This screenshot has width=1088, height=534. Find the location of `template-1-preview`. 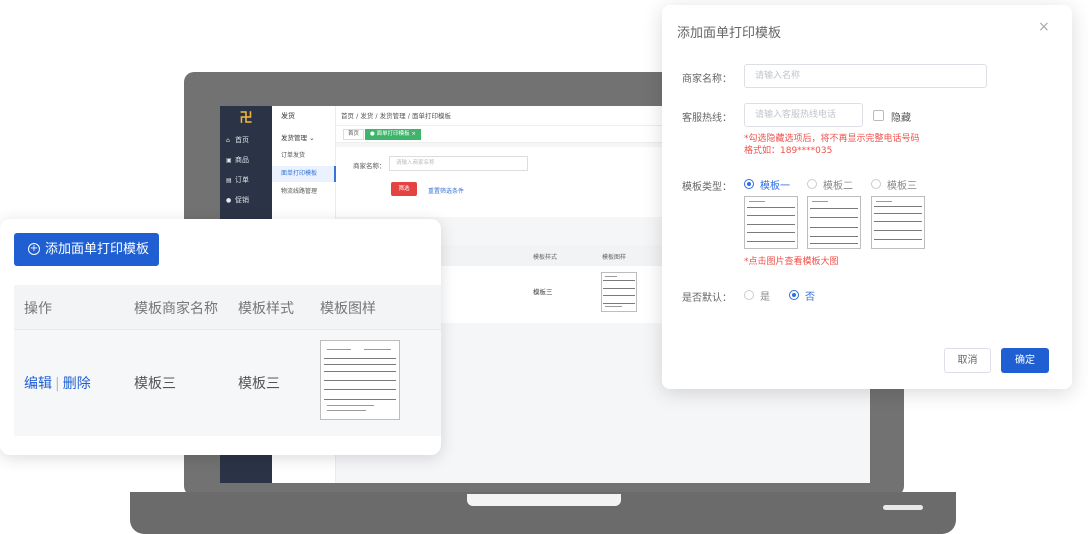

template-1-preview is located at coordinates (771, 222).